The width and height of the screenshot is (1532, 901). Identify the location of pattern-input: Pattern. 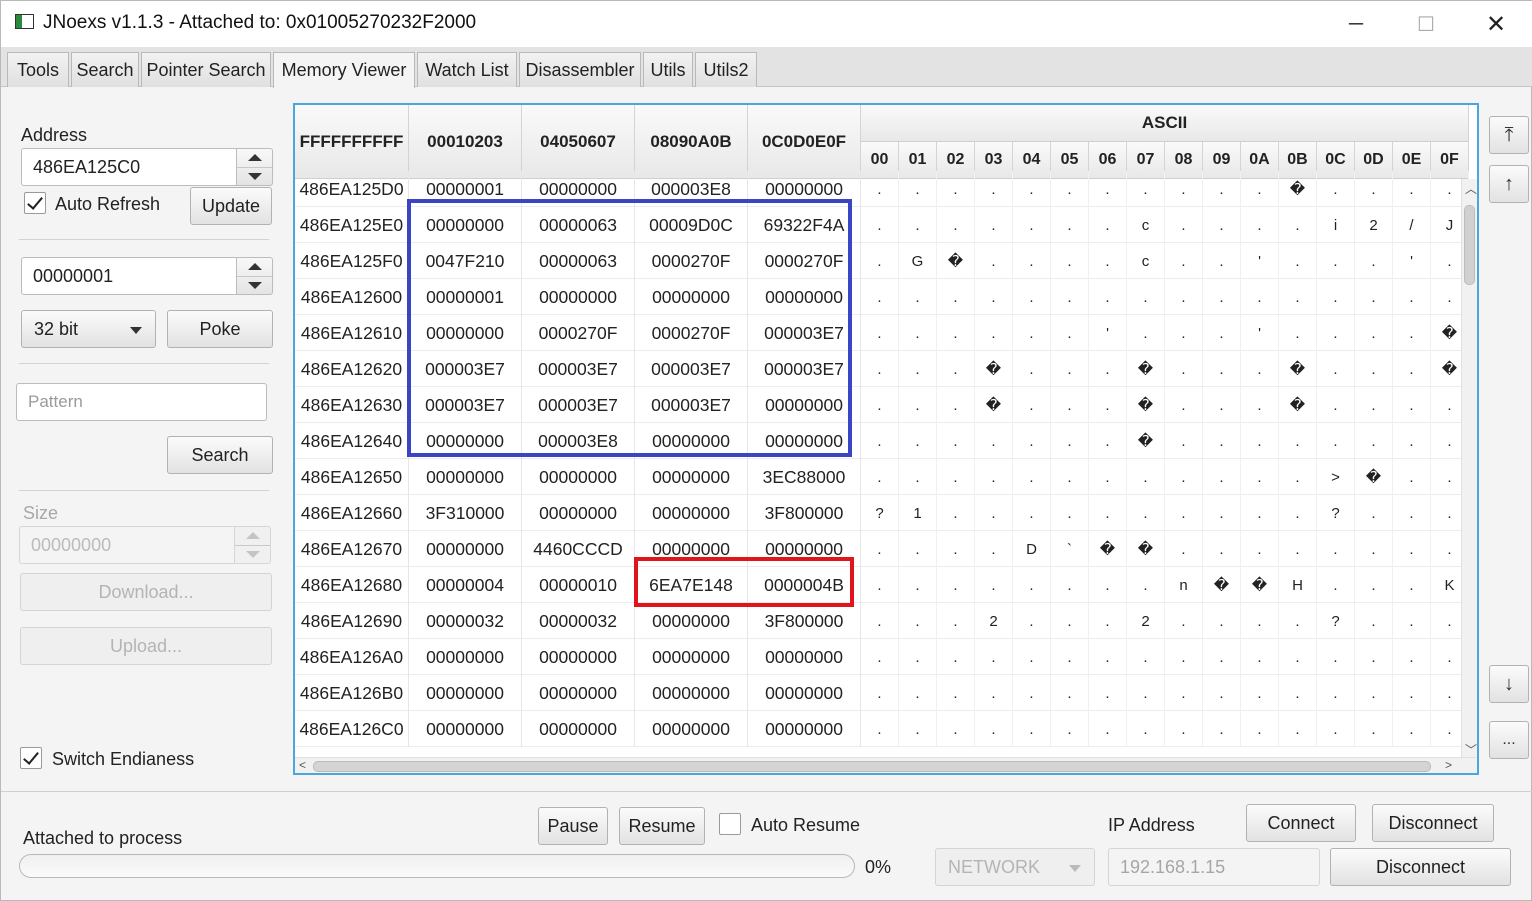
(141, 402).